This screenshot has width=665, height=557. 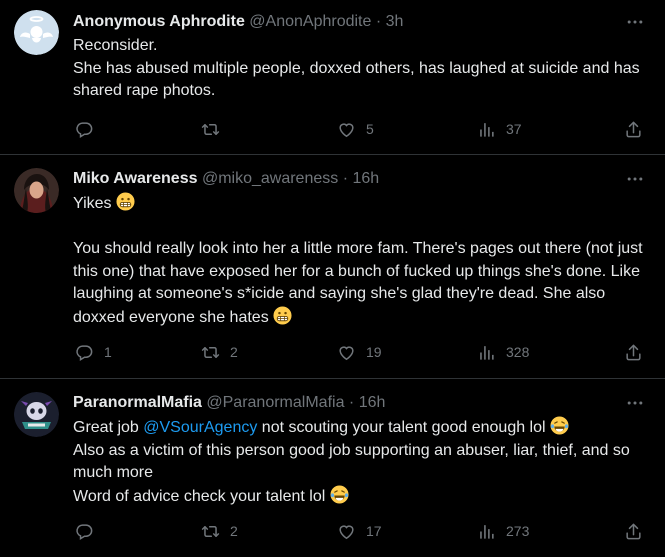 I want to click on timestamp: 3h, so click(x=395, y=21).